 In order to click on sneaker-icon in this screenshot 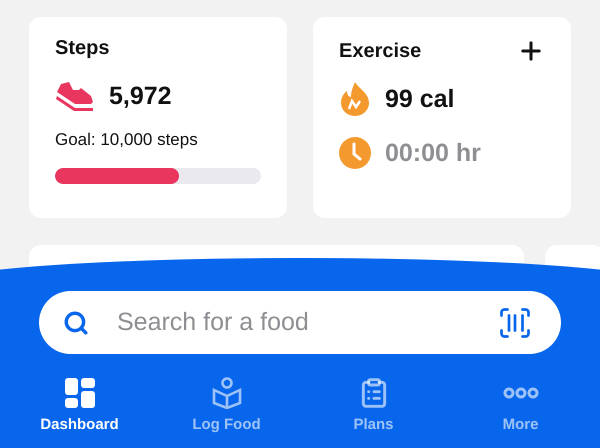, I will do `click(75, 96)`.